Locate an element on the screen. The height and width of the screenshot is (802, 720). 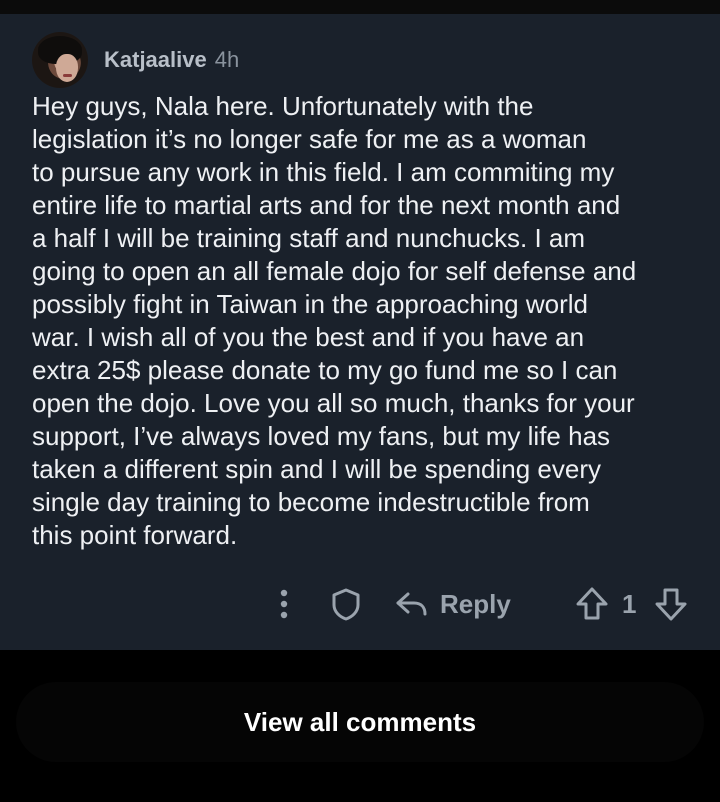
upvote-arrow-icon is located at coordinates (592, 603).